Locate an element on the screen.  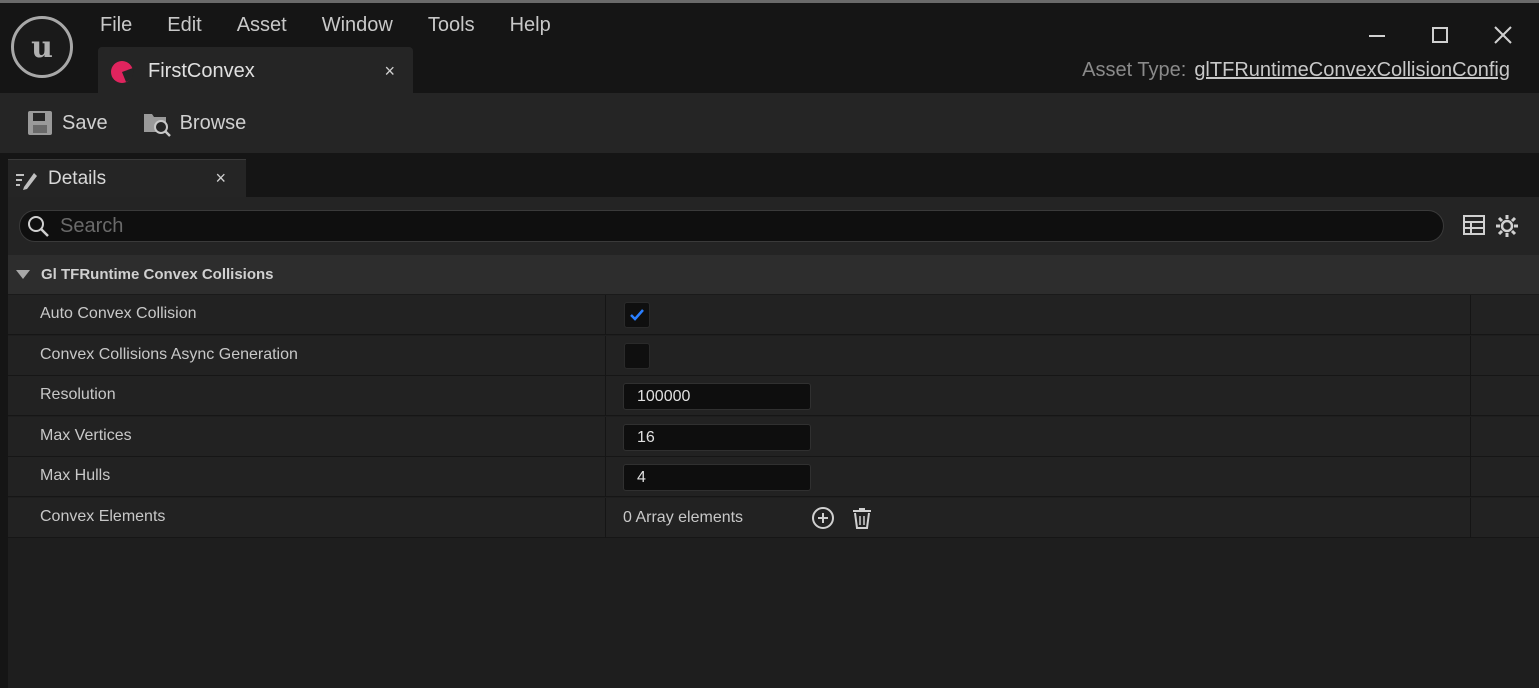
panel-options is located at coordinates (1496, 228).